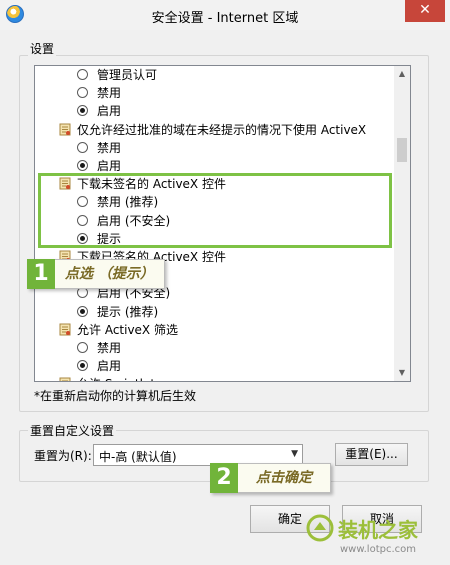 The height and width of the screenshot is (565, 450). I want to click on scroll-up-arrow-icon: ▲, so click(402, 74).